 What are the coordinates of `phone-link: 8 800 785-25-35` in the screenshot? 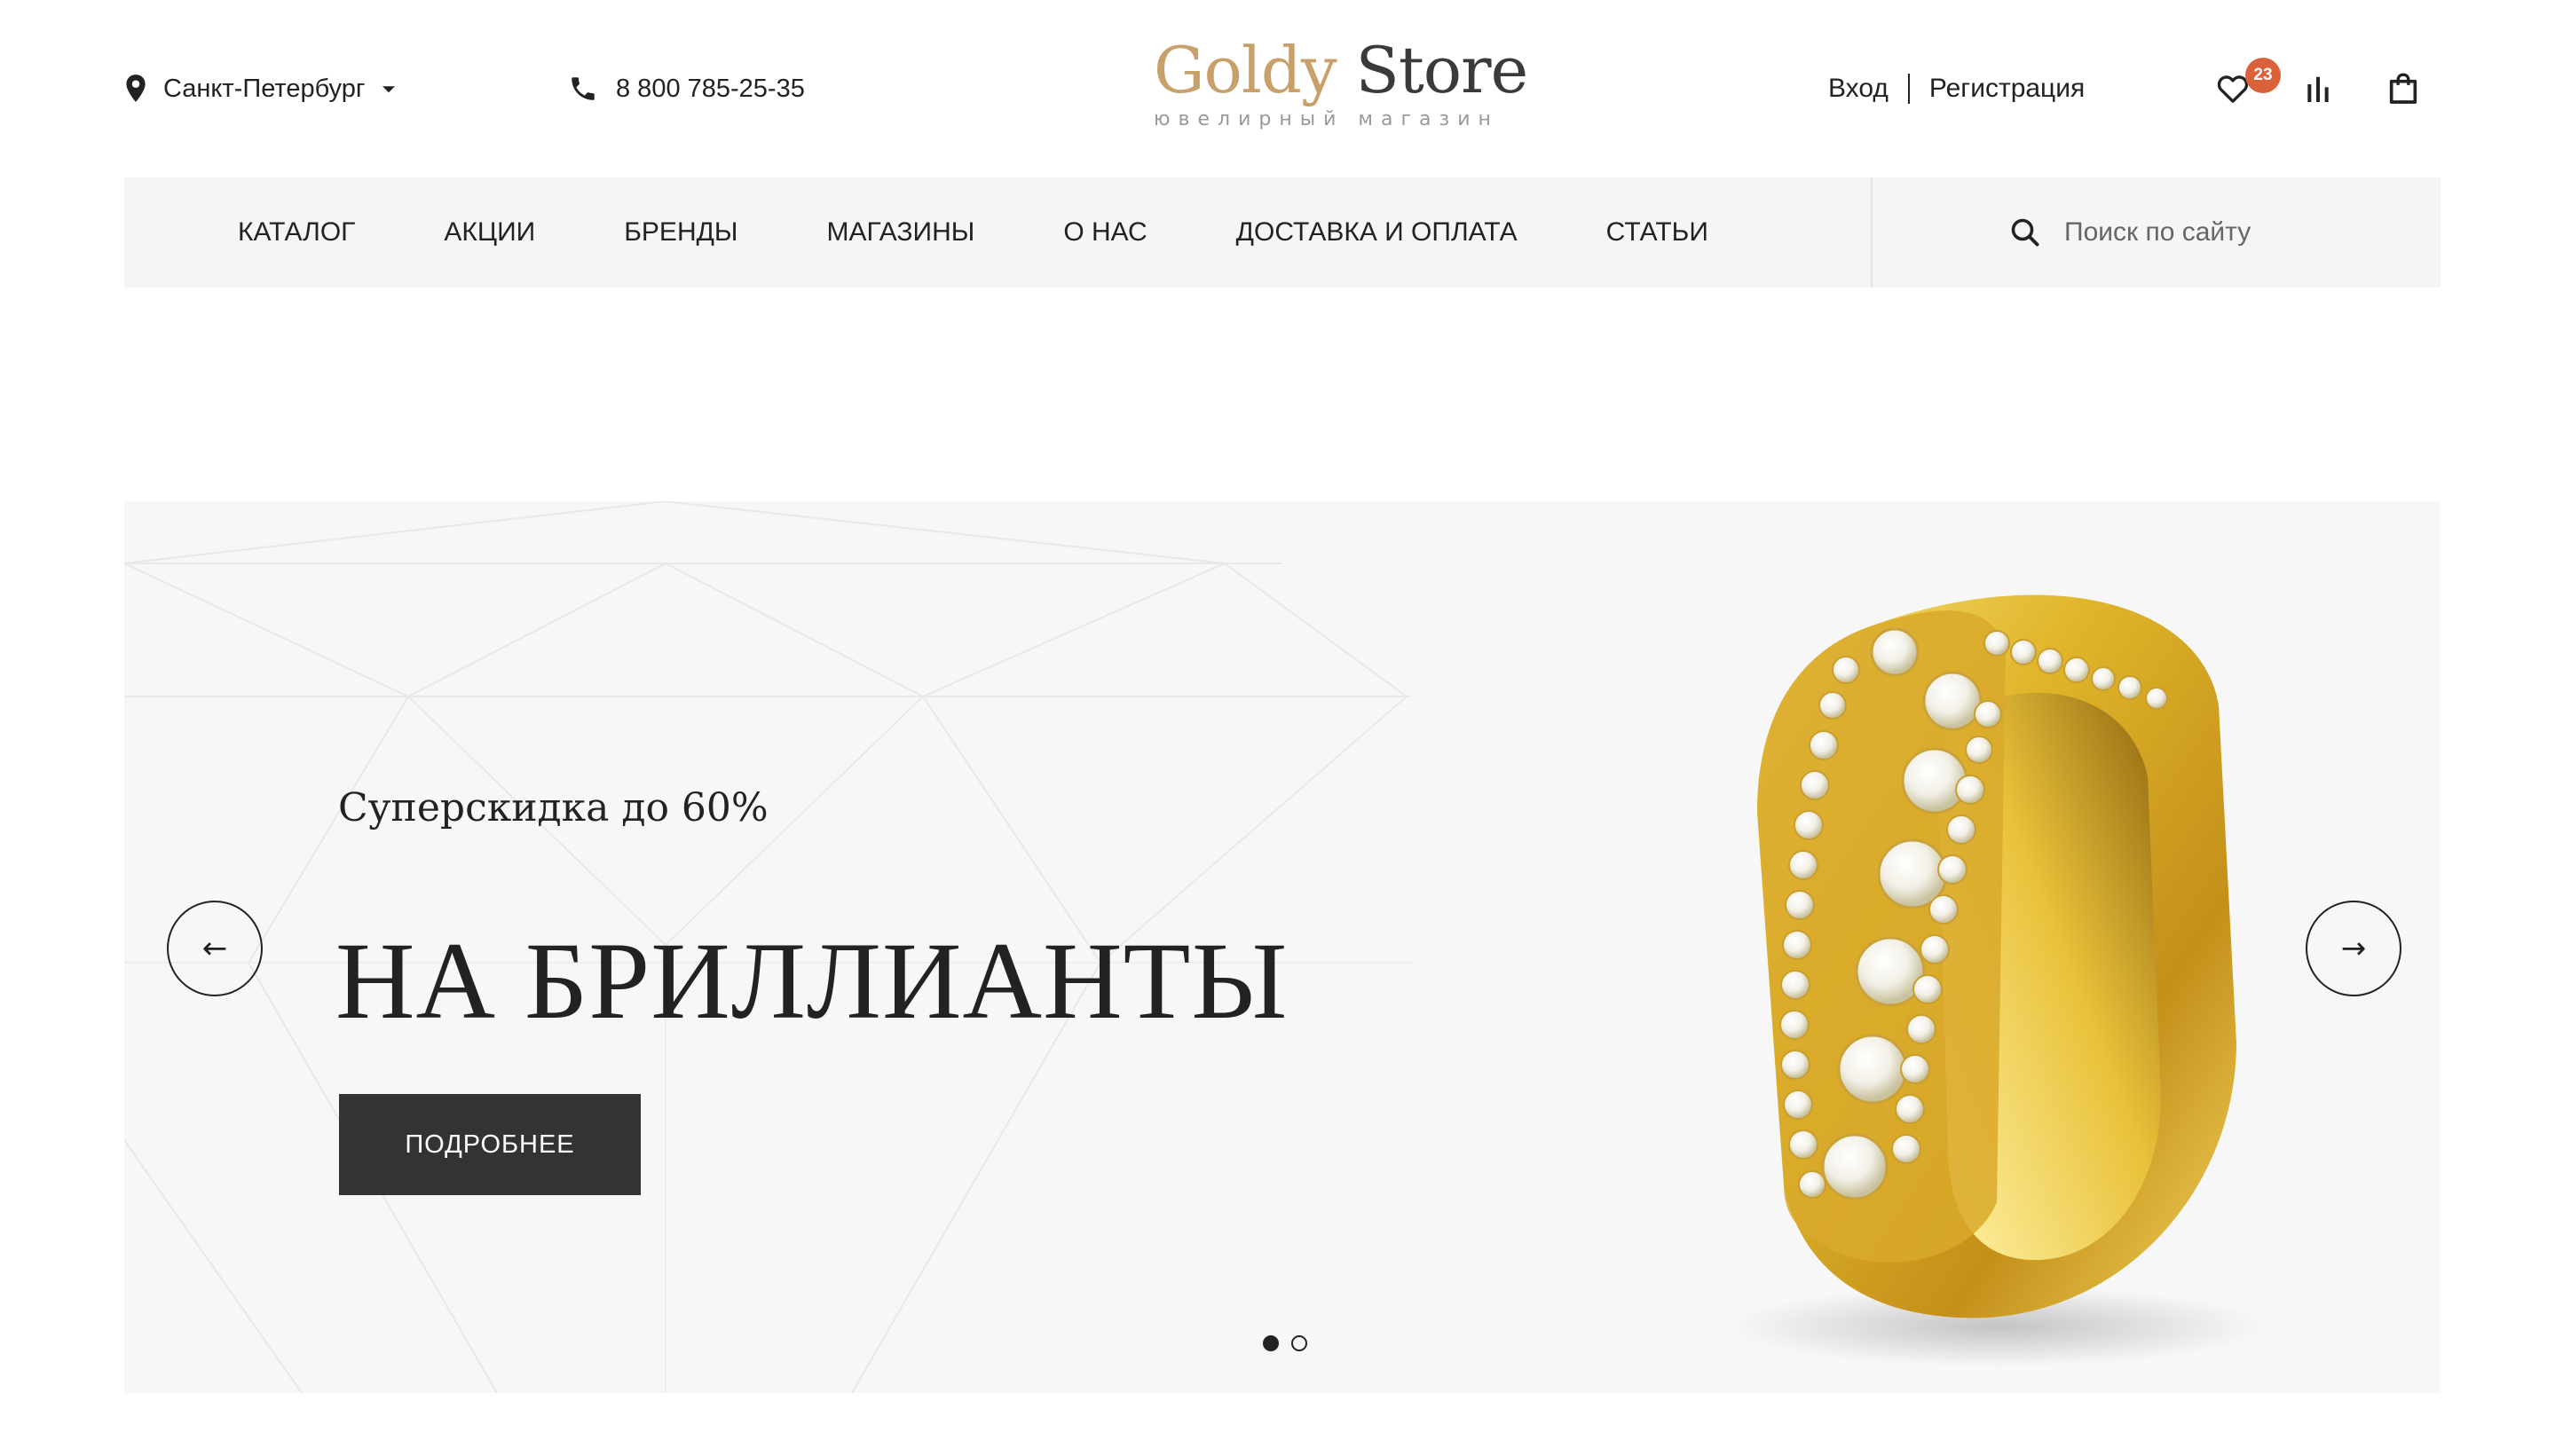 It's located at (687, 88).